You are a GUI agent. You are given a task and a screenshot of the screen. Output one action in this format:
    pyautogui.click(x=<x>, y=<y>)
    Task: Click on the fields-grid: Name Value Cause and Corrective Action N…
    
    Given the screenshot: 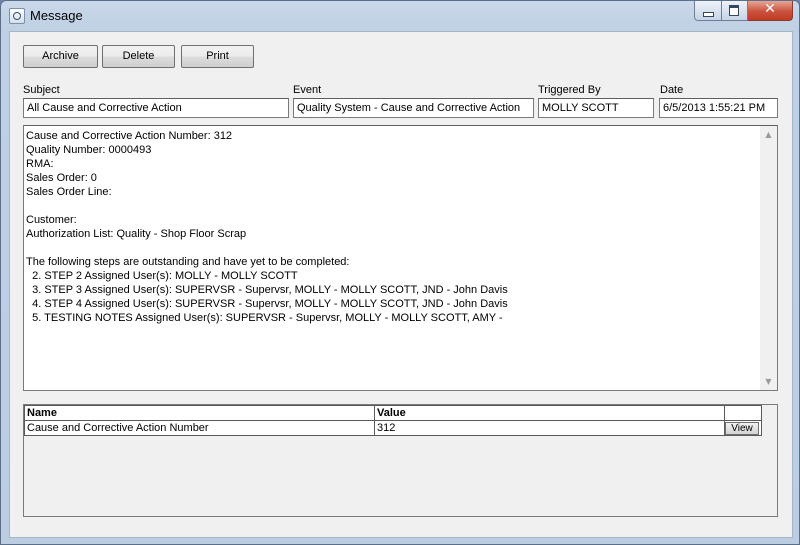 What is the action you would take?
    pyautogui.click(x=393, y=420)
    